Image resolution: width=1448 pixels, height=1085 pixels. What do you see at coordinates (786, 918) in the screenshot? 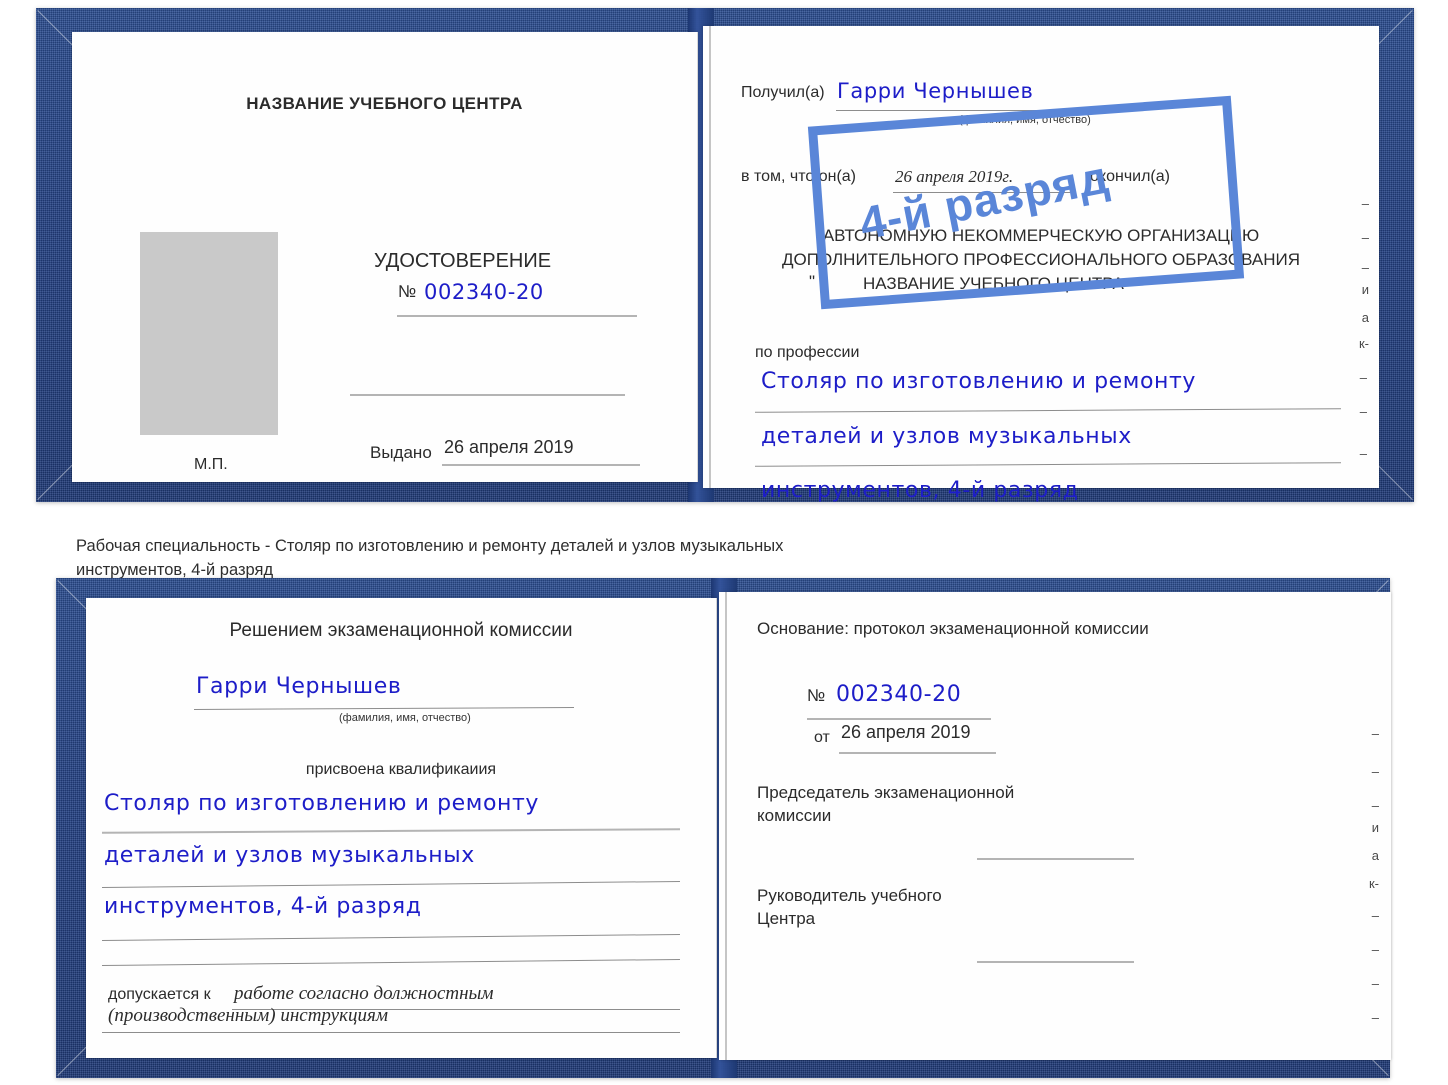
I see `head-label-line-2: Центра` at bounding box center [786, 918].